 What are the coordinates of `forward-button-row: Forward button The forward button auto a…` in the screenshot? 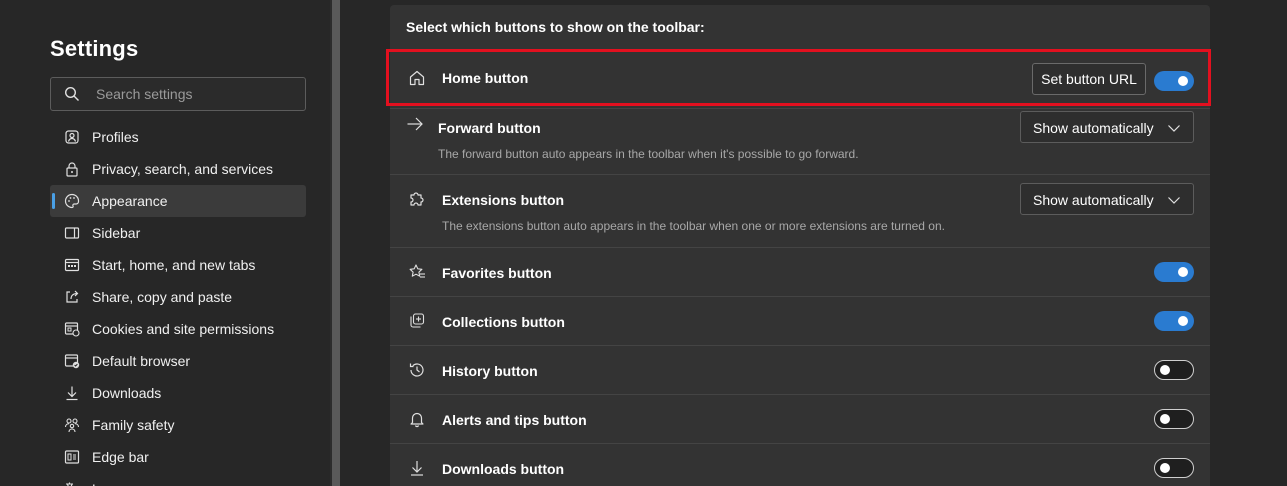 It's located at (800, 142).